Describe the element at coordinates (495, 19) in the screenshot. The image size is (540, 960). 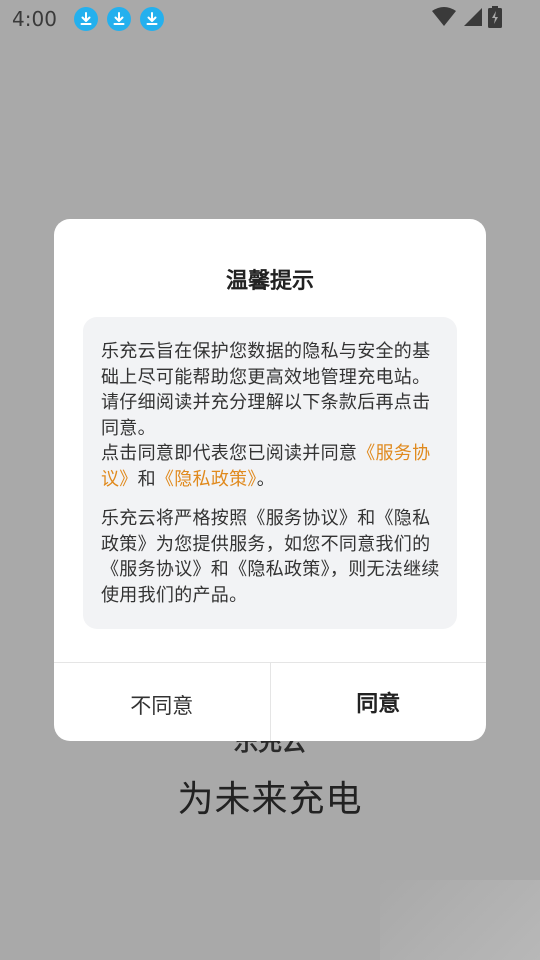
I see `battery-charging-icon` at that location.